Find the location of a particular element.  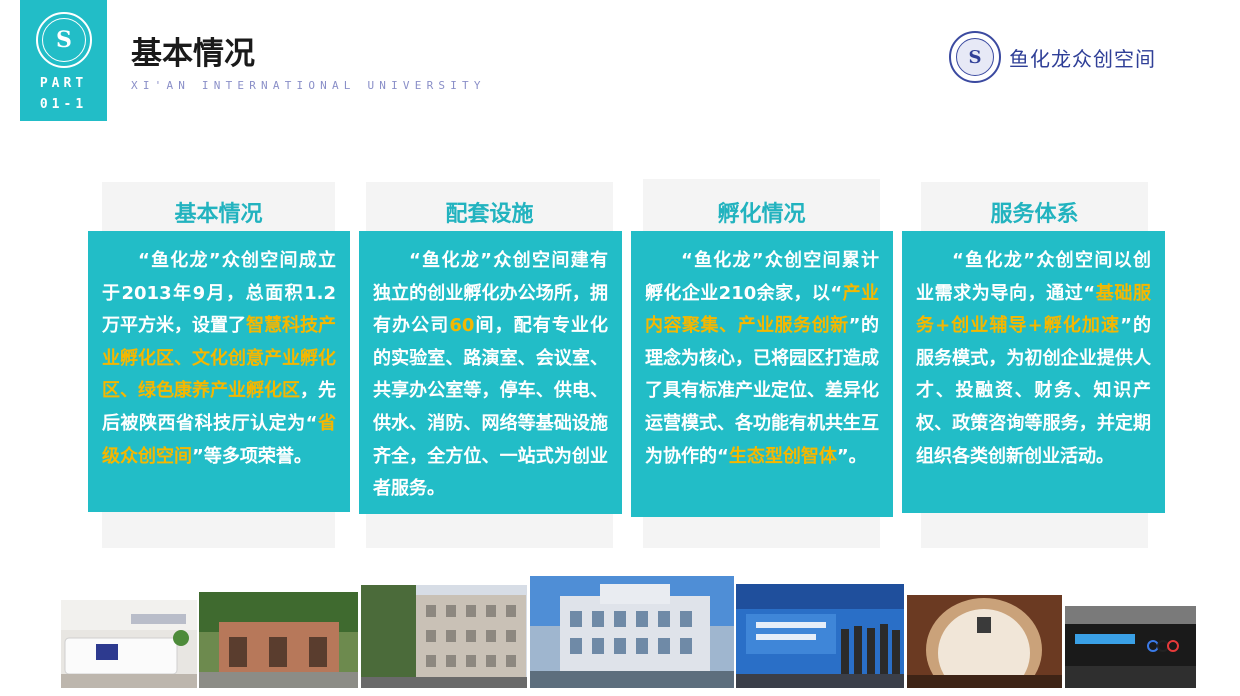

card-heading: 服务体系 is located at coordinates (1034, 214).